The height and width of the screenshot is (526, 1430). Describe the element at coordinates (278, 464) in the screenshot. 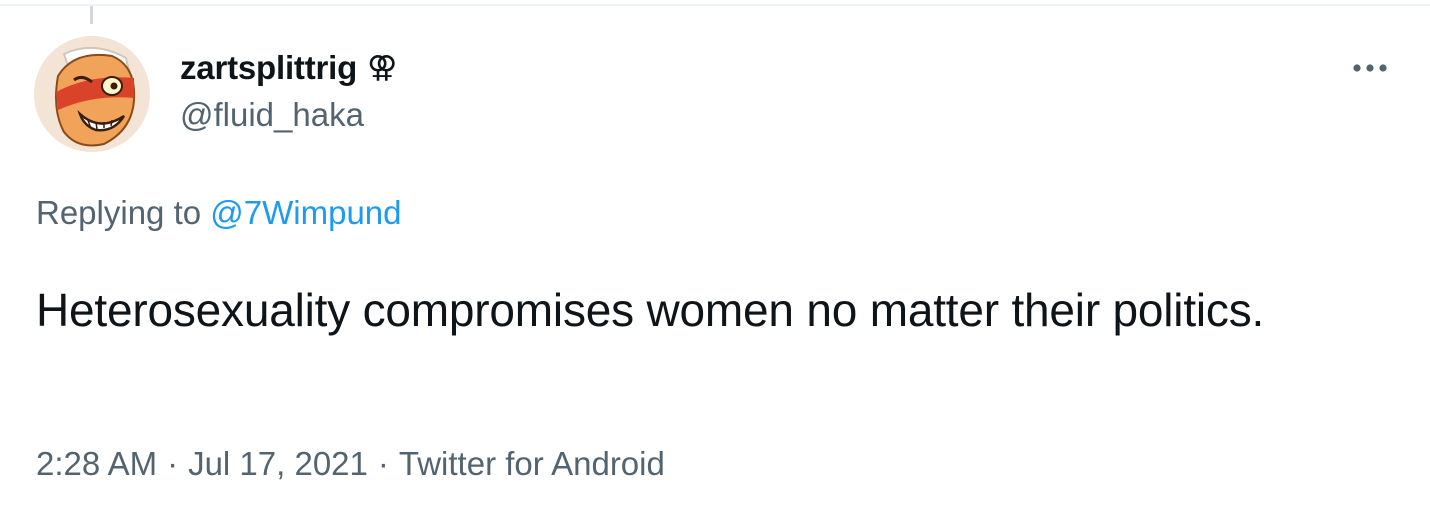

I see `tweet-date-link: Jul 17, 2021` at that location.